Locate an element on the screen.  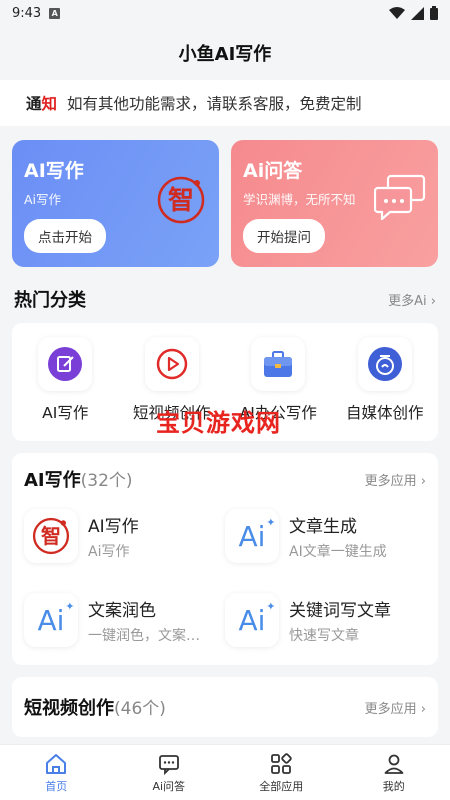
play-circle-icon is located at coordinates (171, 364).